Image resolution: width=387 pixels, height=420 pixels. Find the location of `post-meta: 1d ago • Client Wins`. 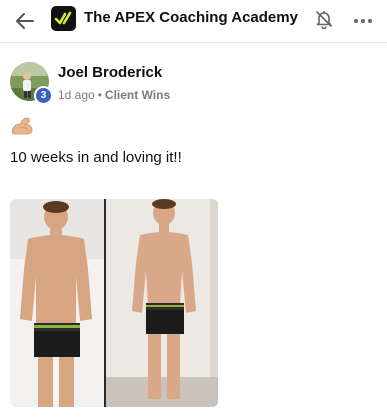

post-meta: 1d ago • Client Wins is located at coordinates (114, 95).